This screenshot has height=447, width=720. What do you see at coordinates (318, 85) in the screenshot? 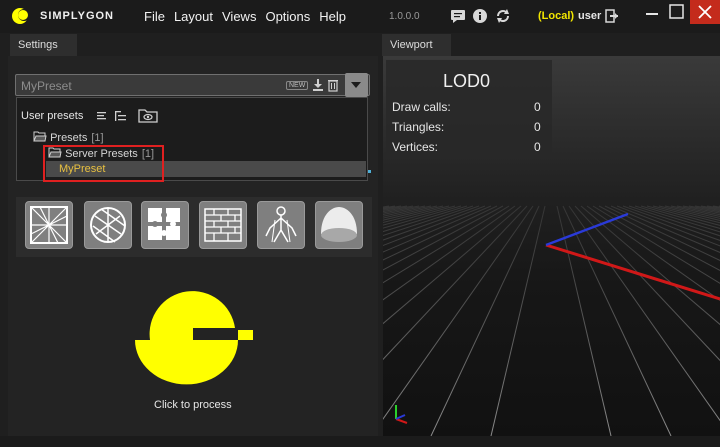
I see `download-icon` at bounding box center [318, 85].